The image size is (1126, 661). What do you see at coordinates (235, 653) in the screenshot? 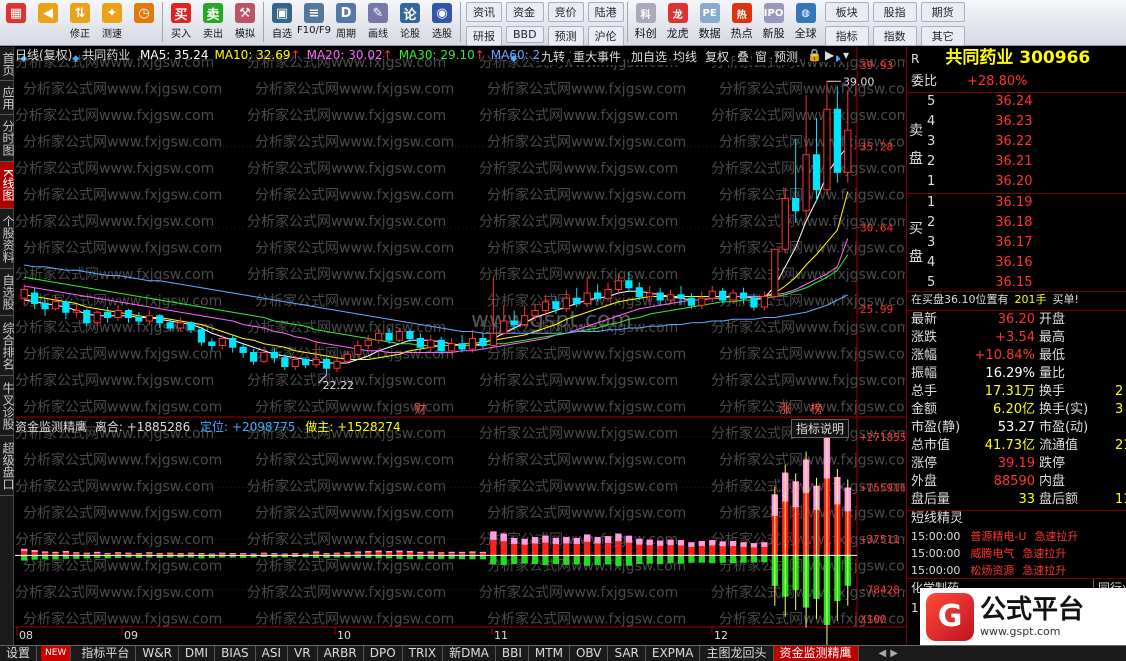
I see `bottom-tab-5: BIAS` at bounding box center [235, 653].